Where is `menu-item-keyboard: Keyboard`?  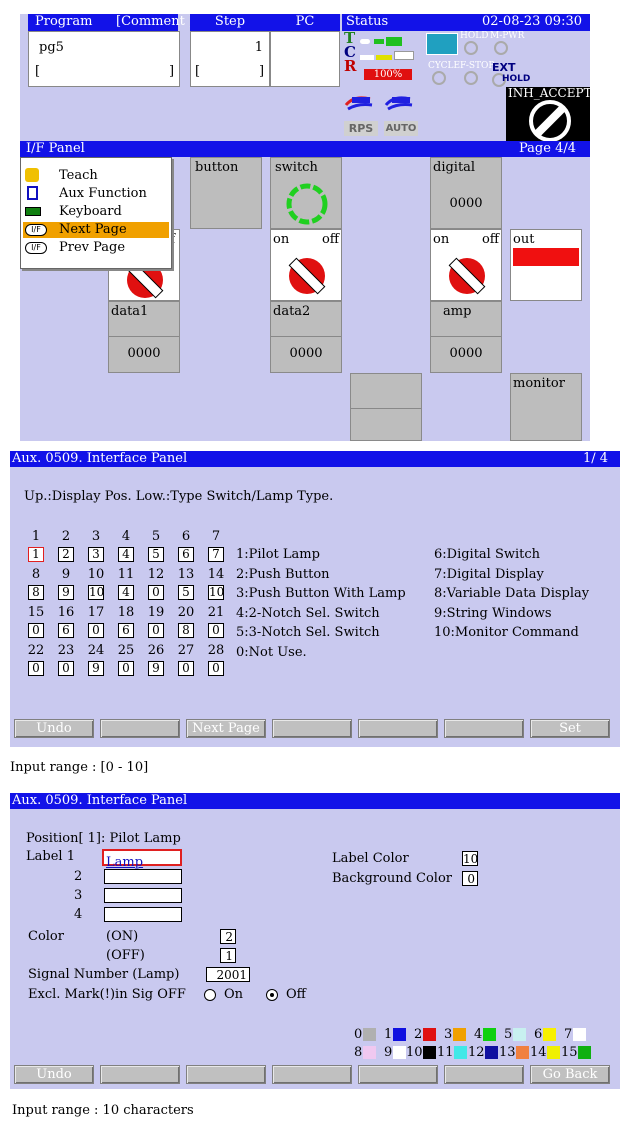 menu-item-keyboard: Keyboard is located at coordinates (96, 212).